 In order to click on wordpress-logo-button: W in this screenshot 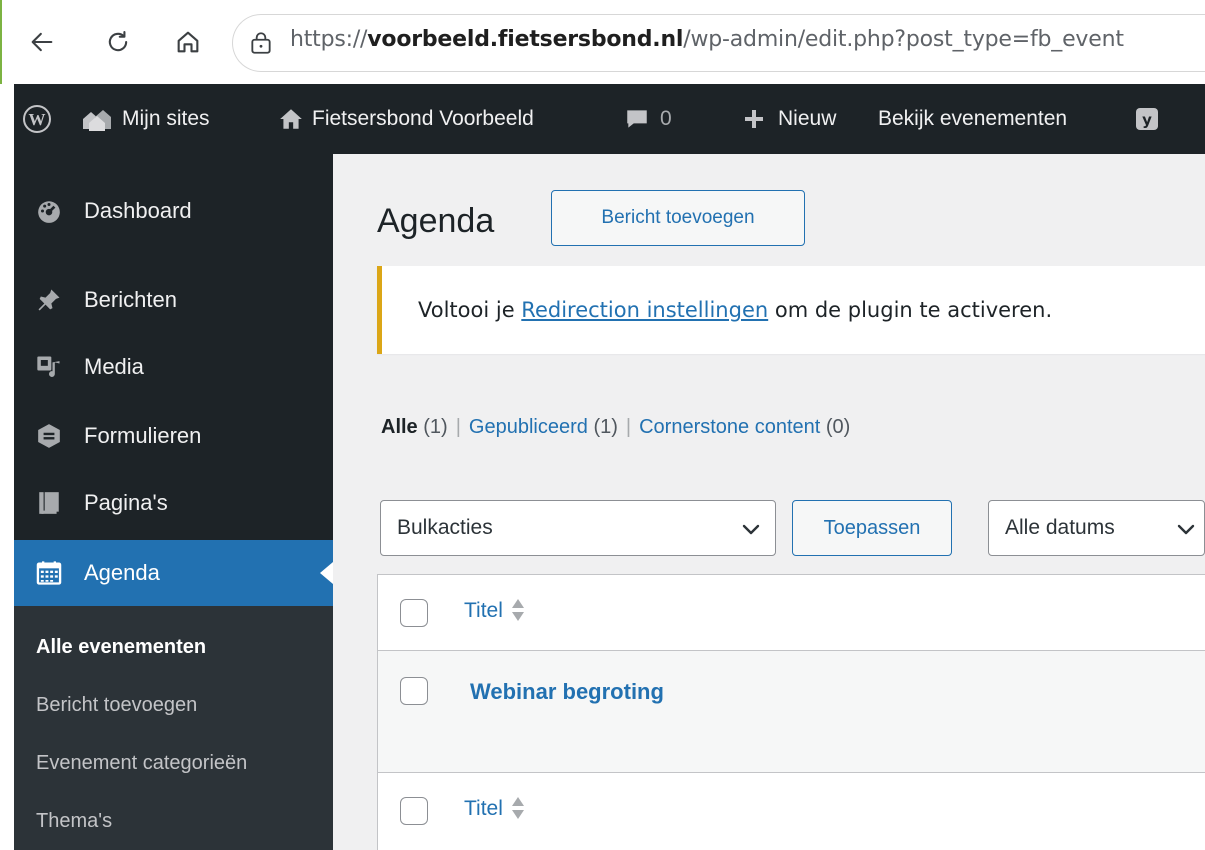, I will do `click(37, 119)`.